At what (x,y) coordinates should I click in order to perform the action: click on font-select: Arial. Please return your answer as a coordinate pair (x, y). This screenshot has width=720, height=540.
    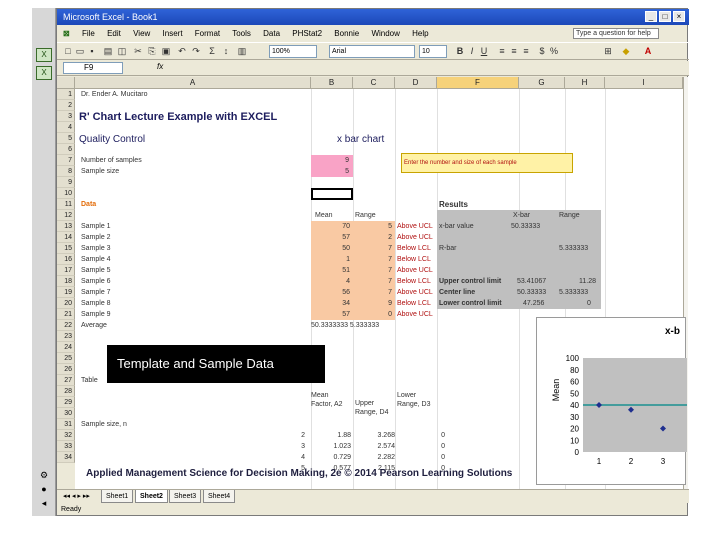
    Looking at the image, I should click on (372, 51).